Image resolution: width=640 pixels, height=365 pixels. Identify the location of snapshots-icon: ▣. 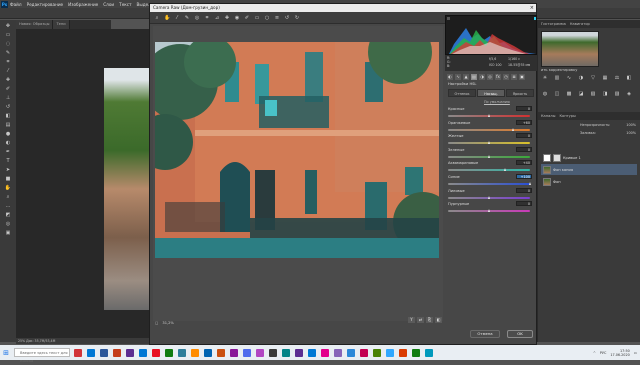
(522, 76).